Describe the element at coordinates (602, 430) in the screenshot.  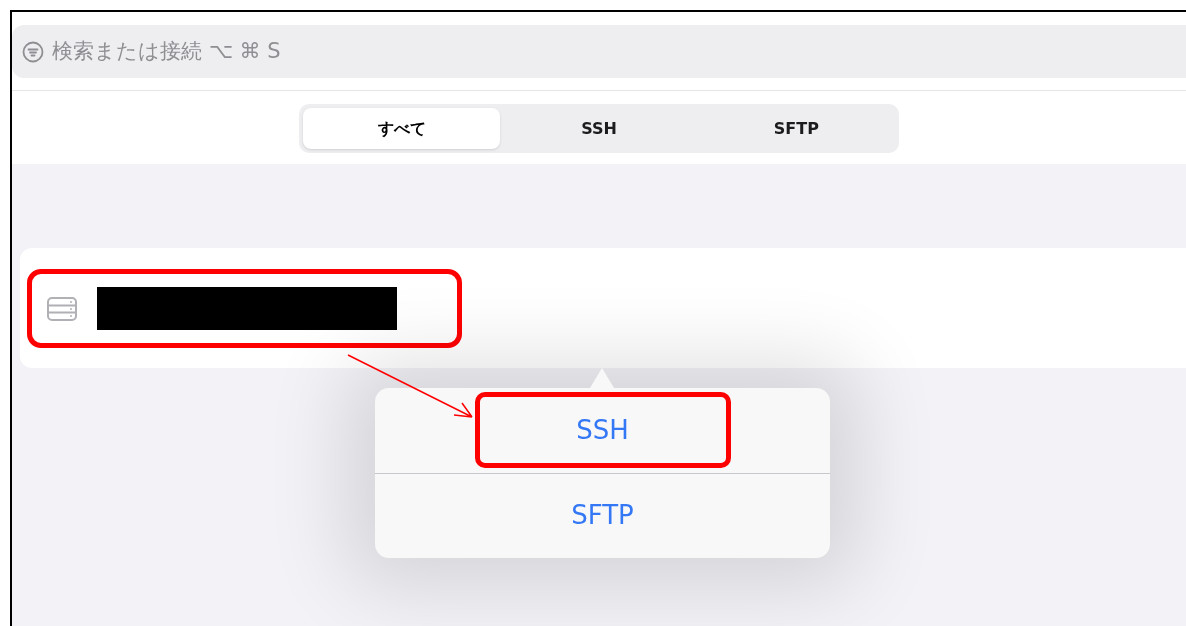
I see `menu-item: SSH` at that location.